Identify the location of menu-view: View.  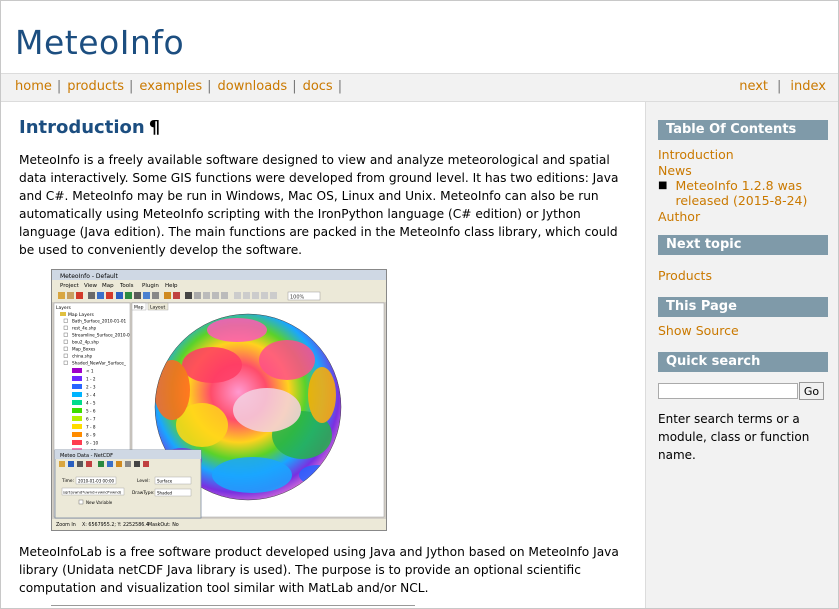
(91, 286).